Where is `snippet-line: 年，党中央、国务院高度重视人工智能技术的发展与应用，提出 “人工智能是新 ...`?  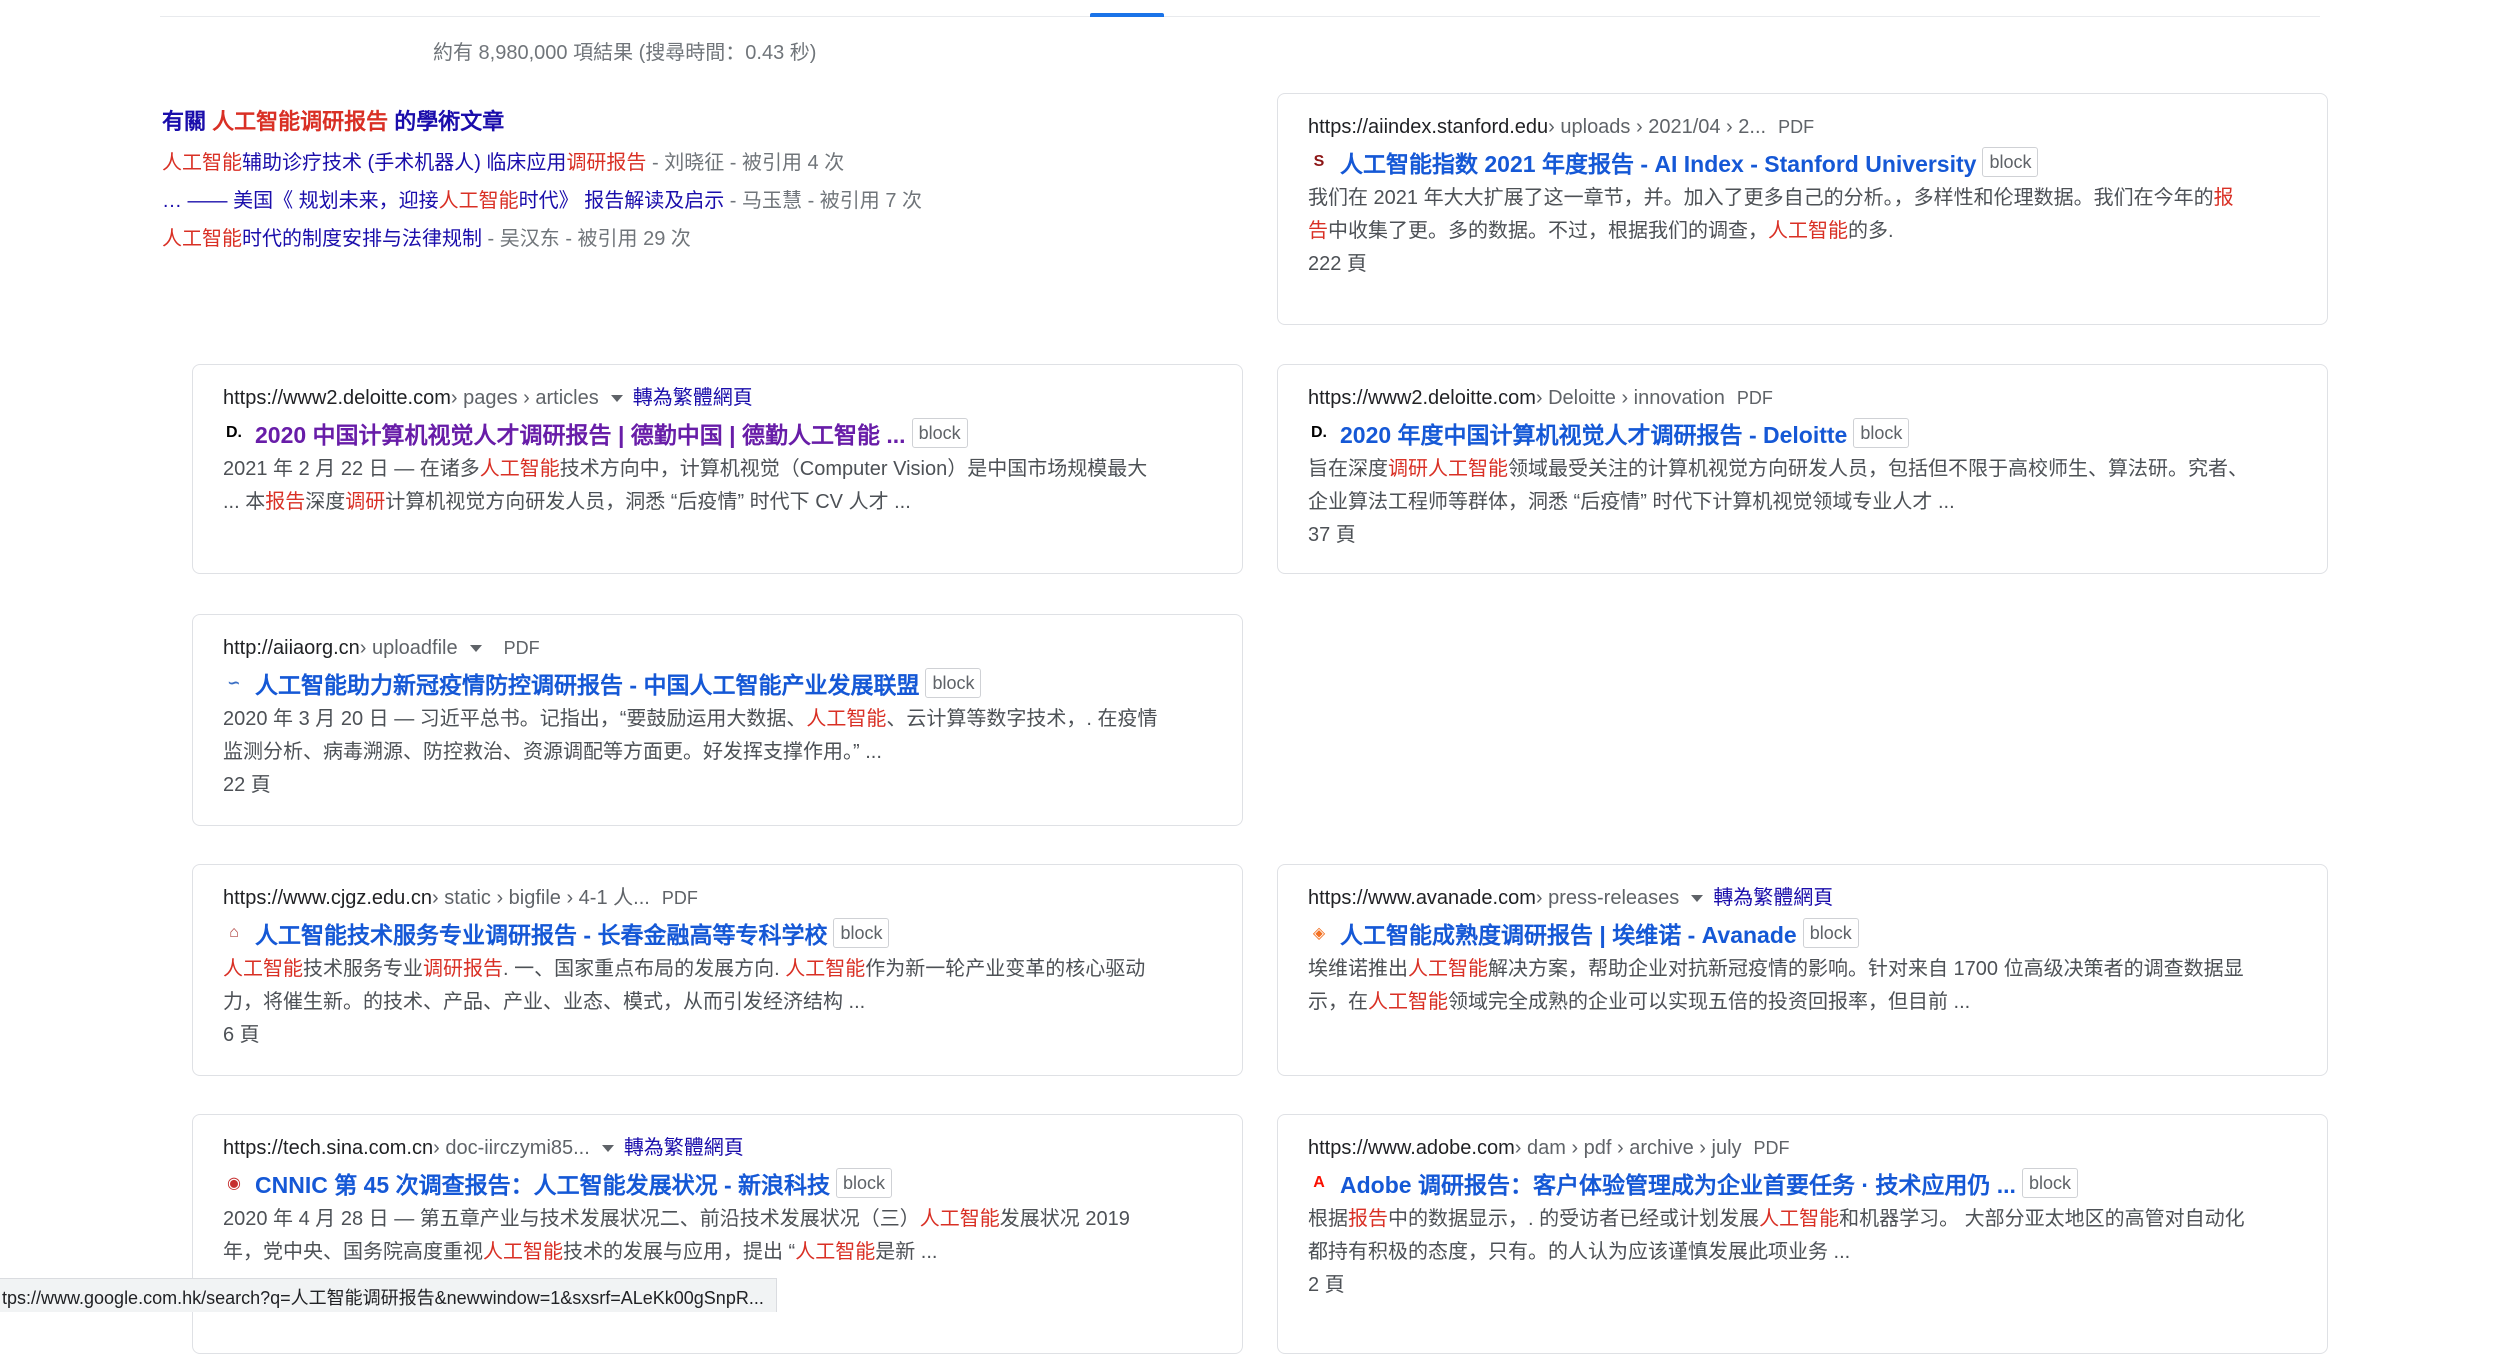 snippet-line: 年，党中央、国务院高度重视人工智能技术的发展与应用，提出 “人工智能是新 ... is located at coordinates (717, 1252).